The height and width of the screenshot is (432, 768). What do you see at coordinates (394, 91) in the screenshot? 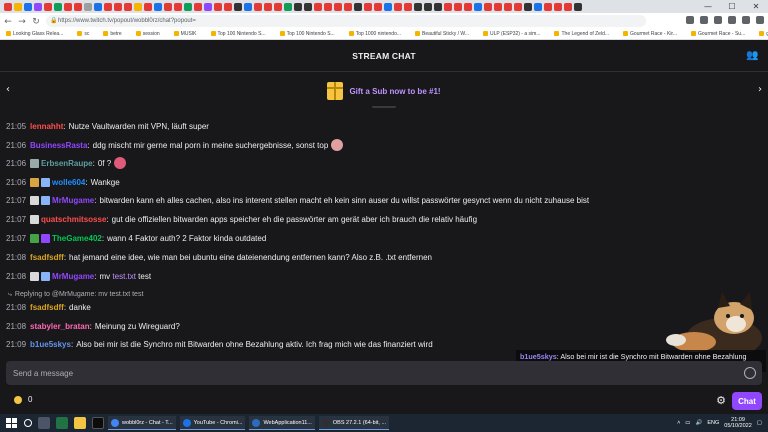
I see `gift-sub-link: Gift a Sub now to be #1!` at bounding box center [394, 91].